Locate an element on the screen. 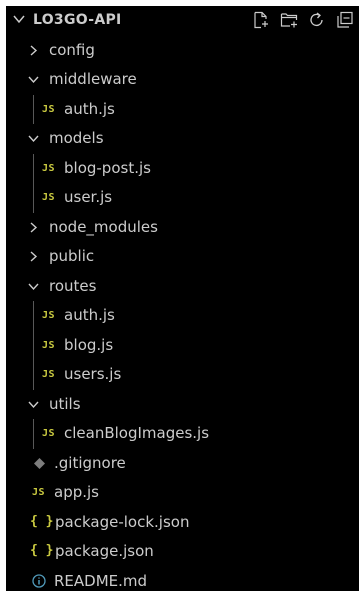 The width and height of the screenshot is (363, 591). tree-file: README.md is located at coordinates (182, 579).